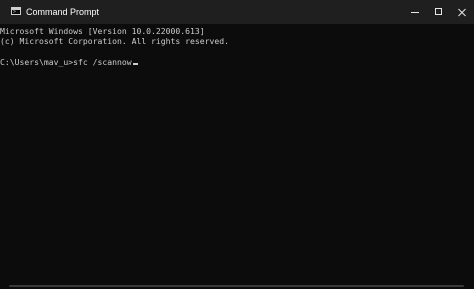 The width and height of the screenshot is (474, 289). I want to click on cmd-icon: >_, so click(16, 11).